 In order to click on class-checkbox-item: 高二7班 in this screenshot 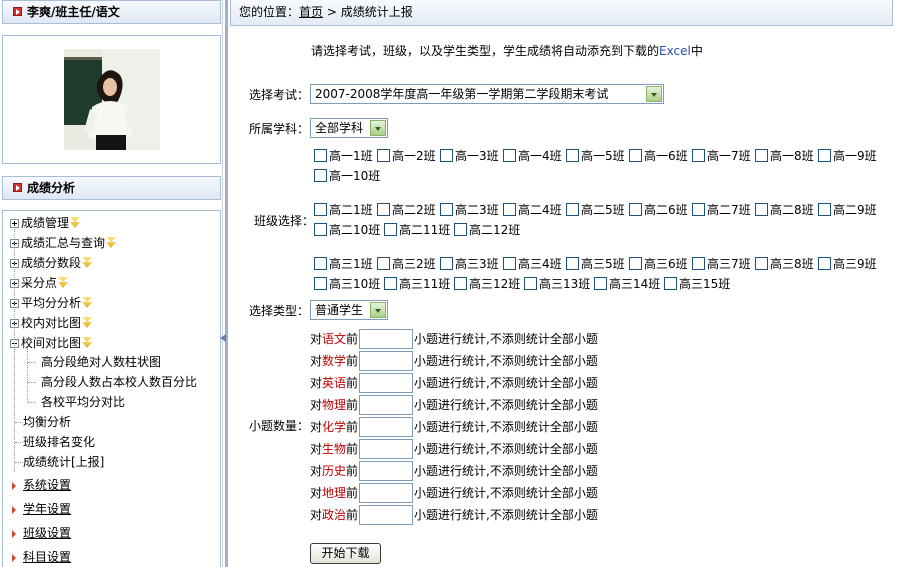, I will do `click(721, 210)`.